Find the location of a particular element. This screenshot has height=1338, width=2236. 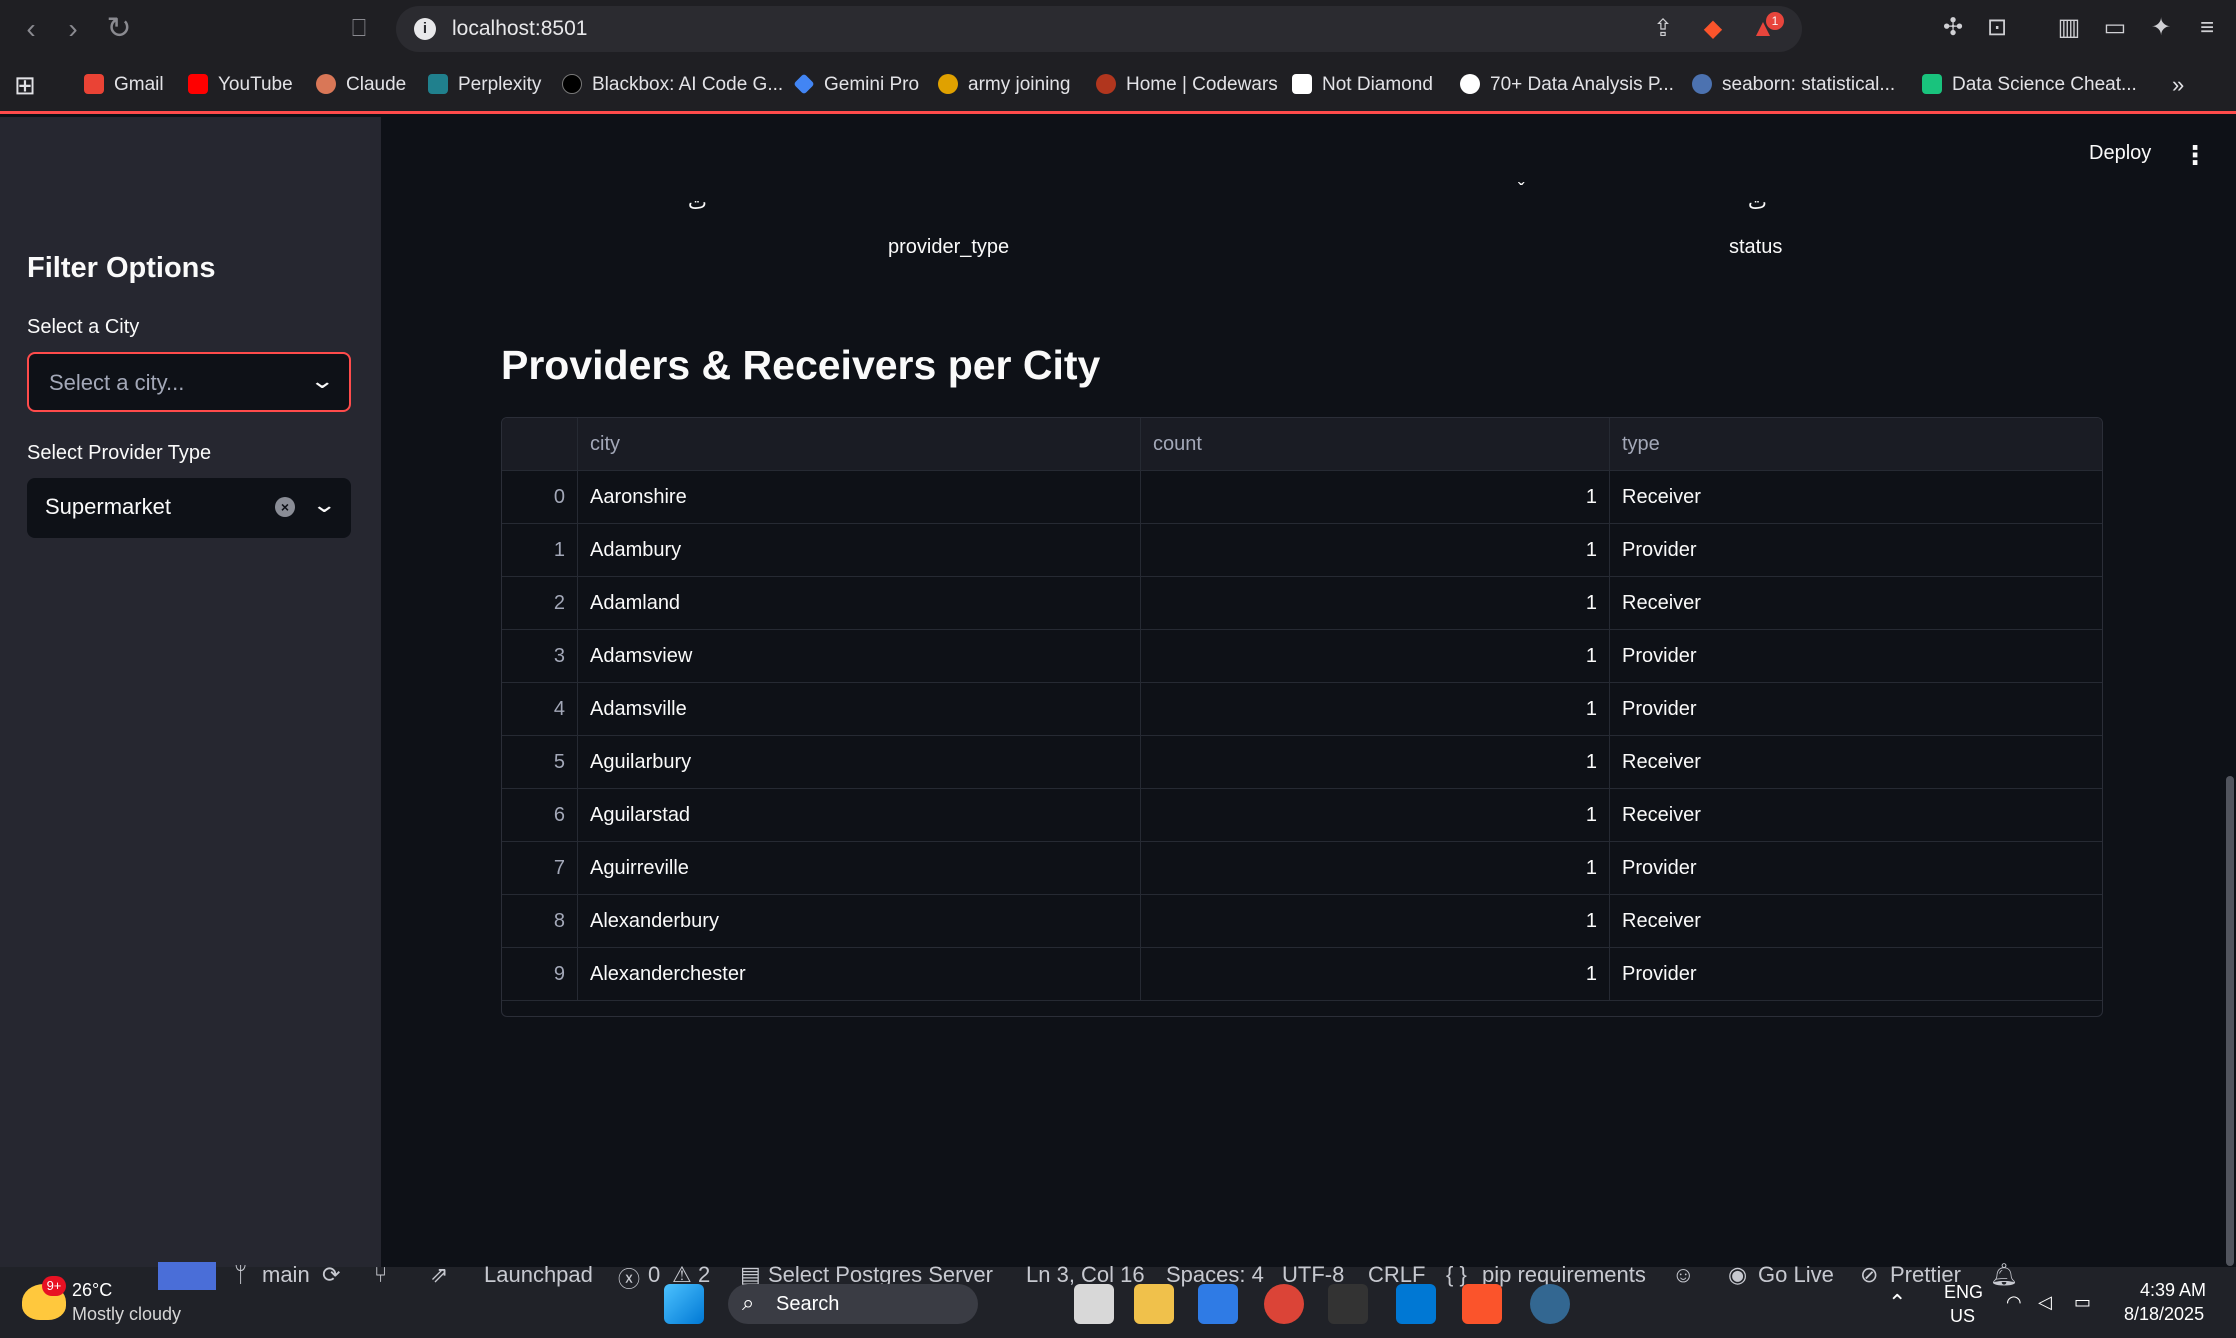

column-header-type: type is located at coordinates (1856, 444).